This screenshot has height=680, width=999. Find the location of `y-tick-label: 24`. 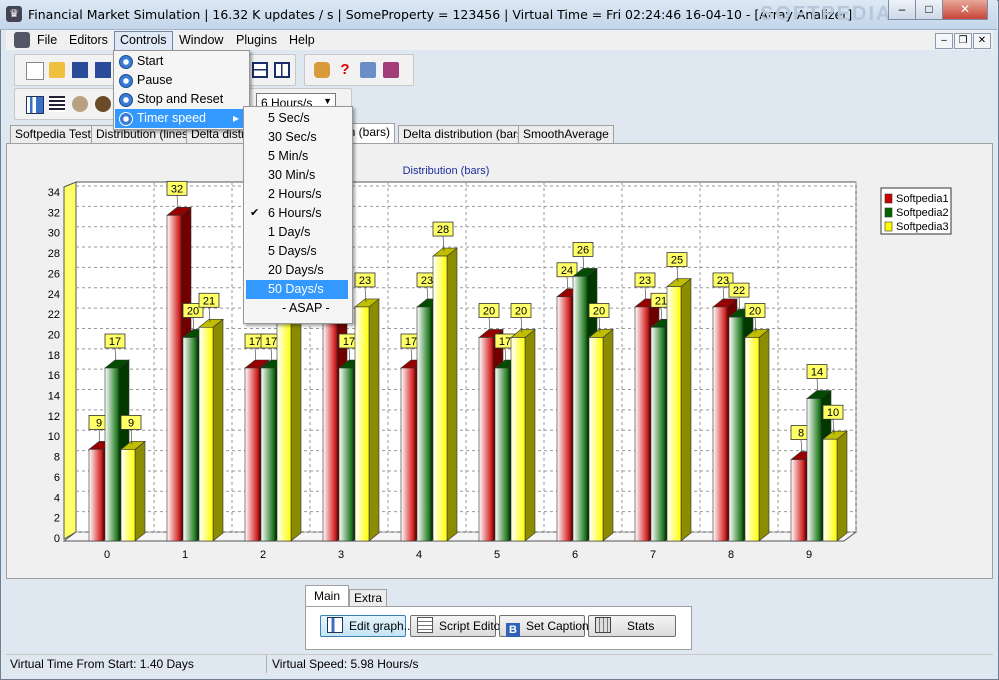

y-tick-label: 24 is located at coordinates (54, 295).